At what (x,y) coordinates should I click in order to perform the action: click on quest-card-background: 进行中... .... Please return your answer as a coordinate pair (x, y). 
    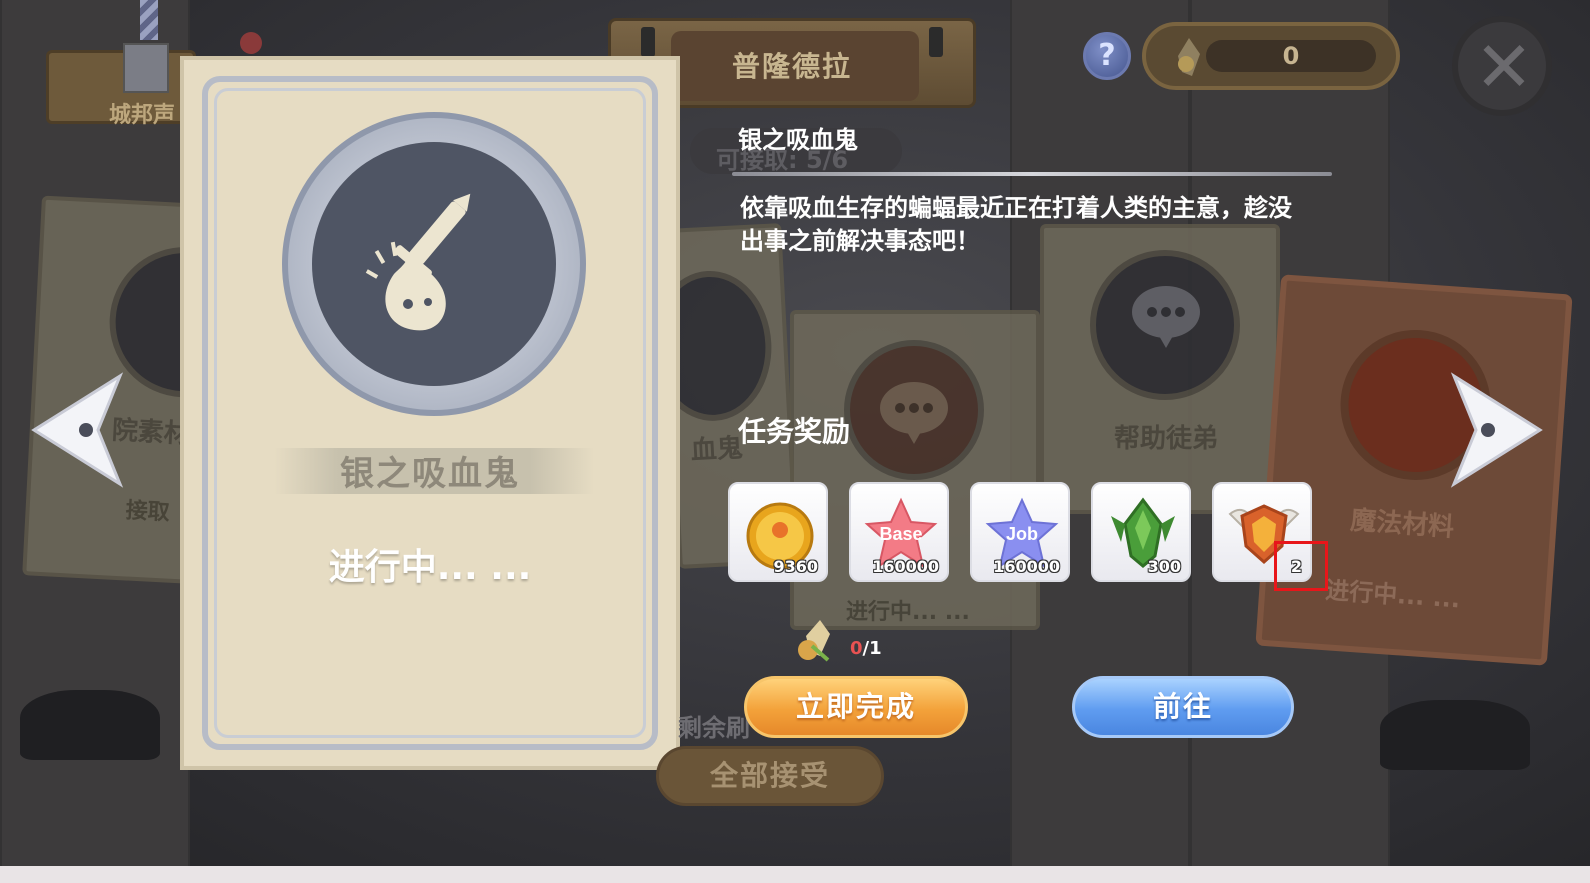
    Looking at the image, I should click on (915, 470).